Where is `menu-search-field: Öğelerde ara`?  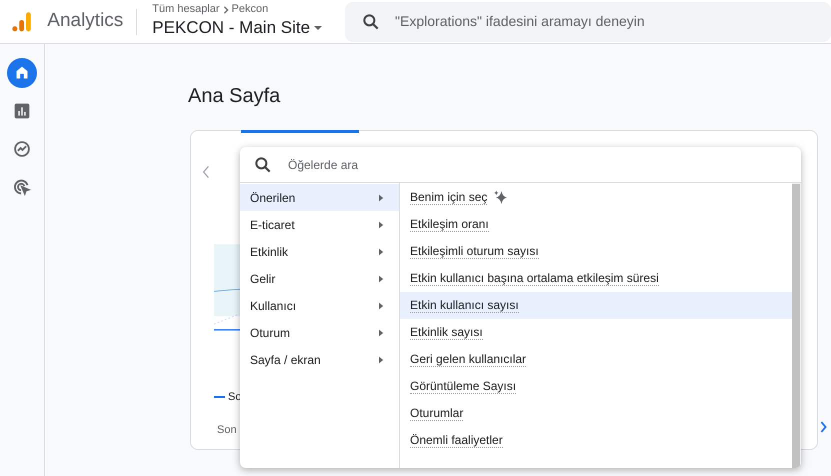
menu-search-field: Öğelerde ara is located at coordinates (544, 165).